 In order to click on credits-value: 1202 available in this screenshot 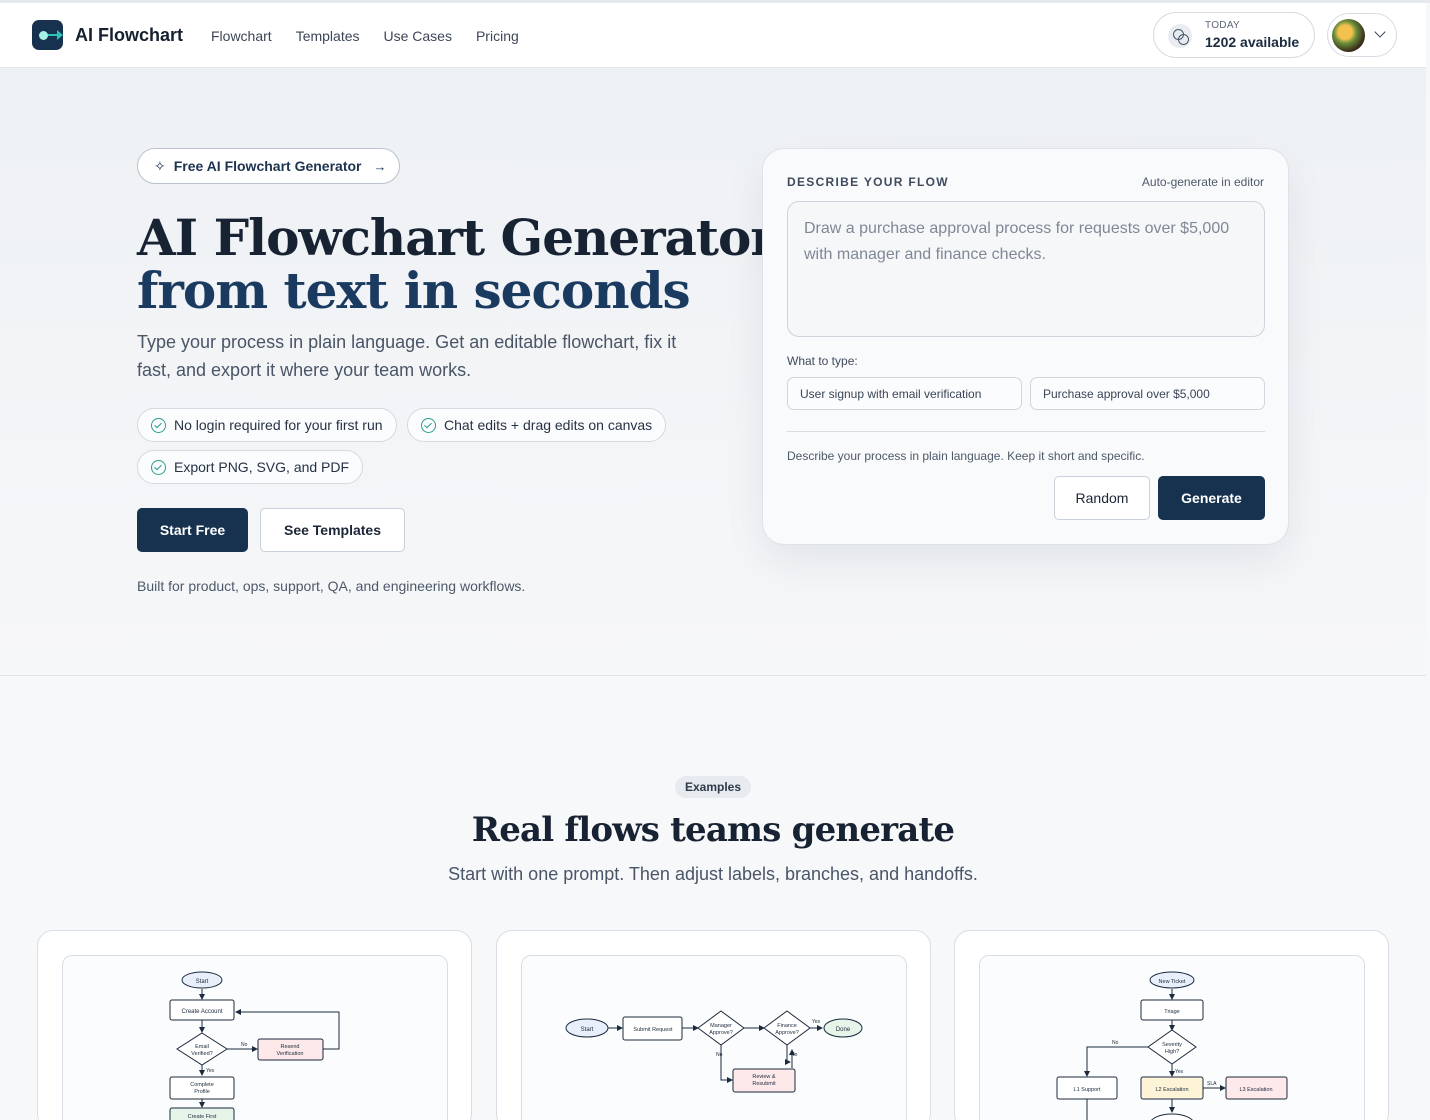, I will do `click(1252, 42)`.